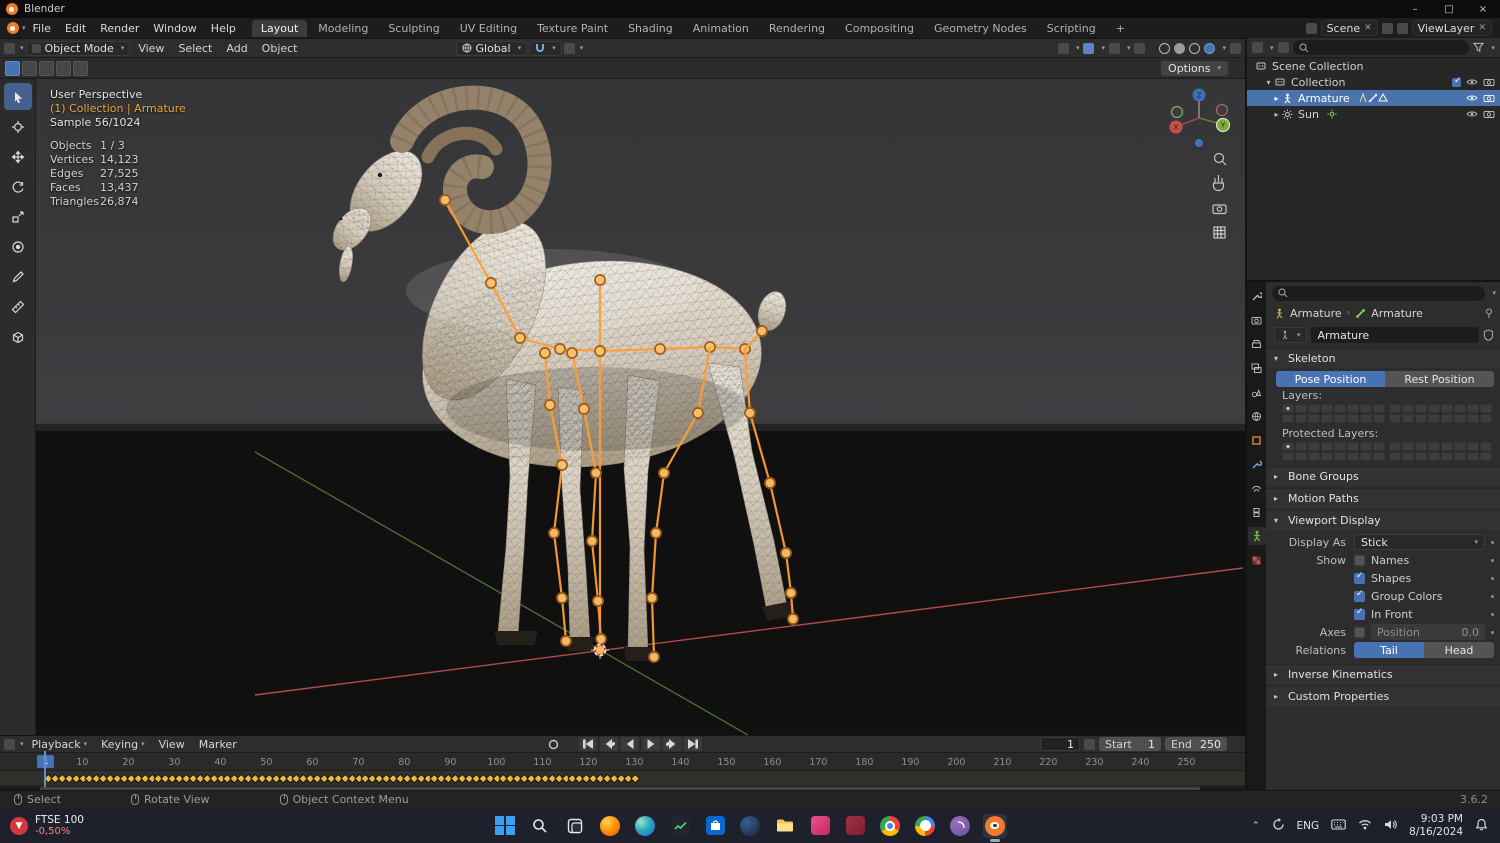 The height and width of the screenshot is (843, 1500). What do you see at coordinates (218, 744) in the screenshot?
I see `menu-marker: Marker` at bounding box center [218, 744].